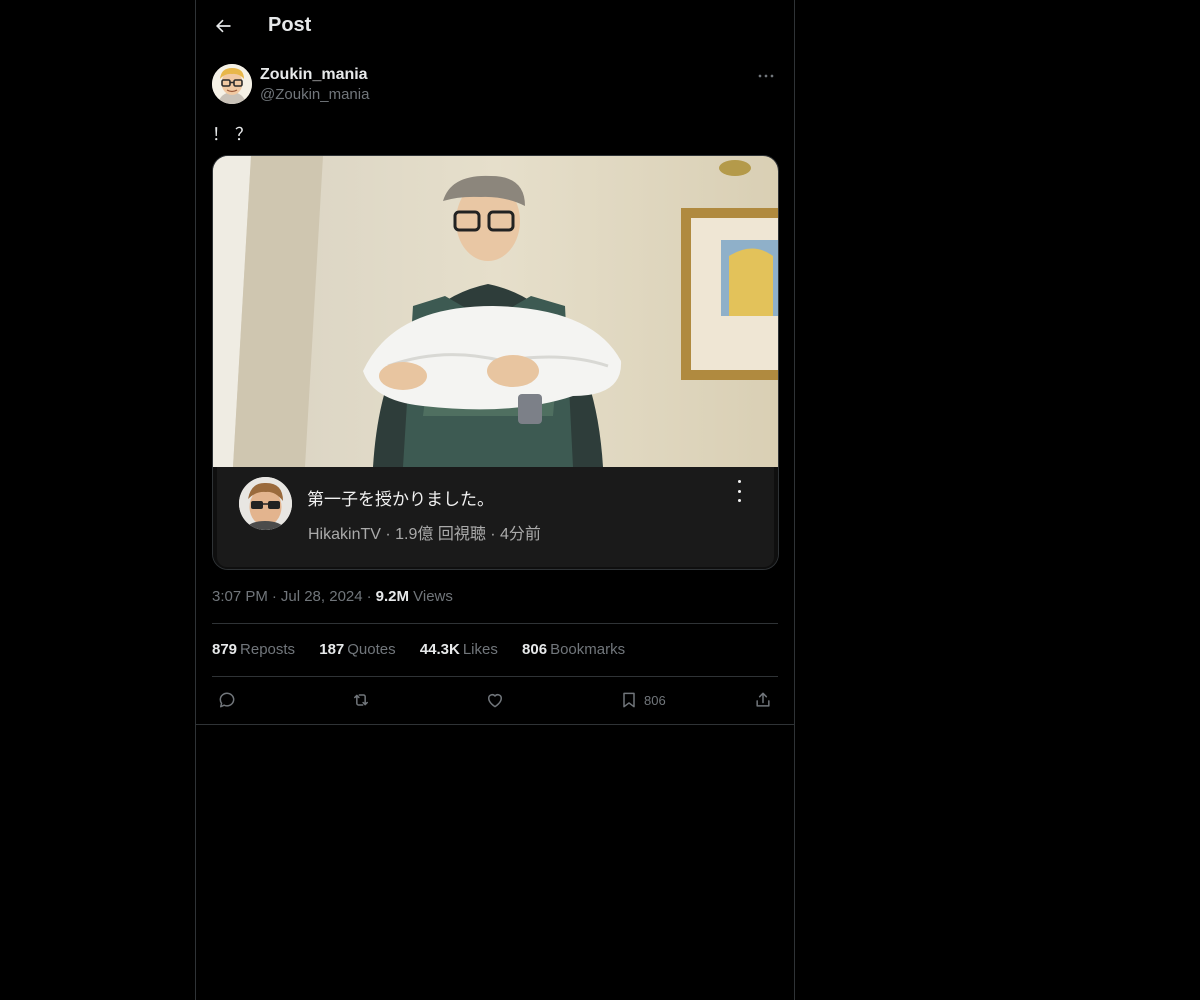 The height and width of the screenshot is (1000, 1200). I want to click on post-meta: 3:07 PM · Jul 28, 2024 · 9.2M Views, so click(332, 596).